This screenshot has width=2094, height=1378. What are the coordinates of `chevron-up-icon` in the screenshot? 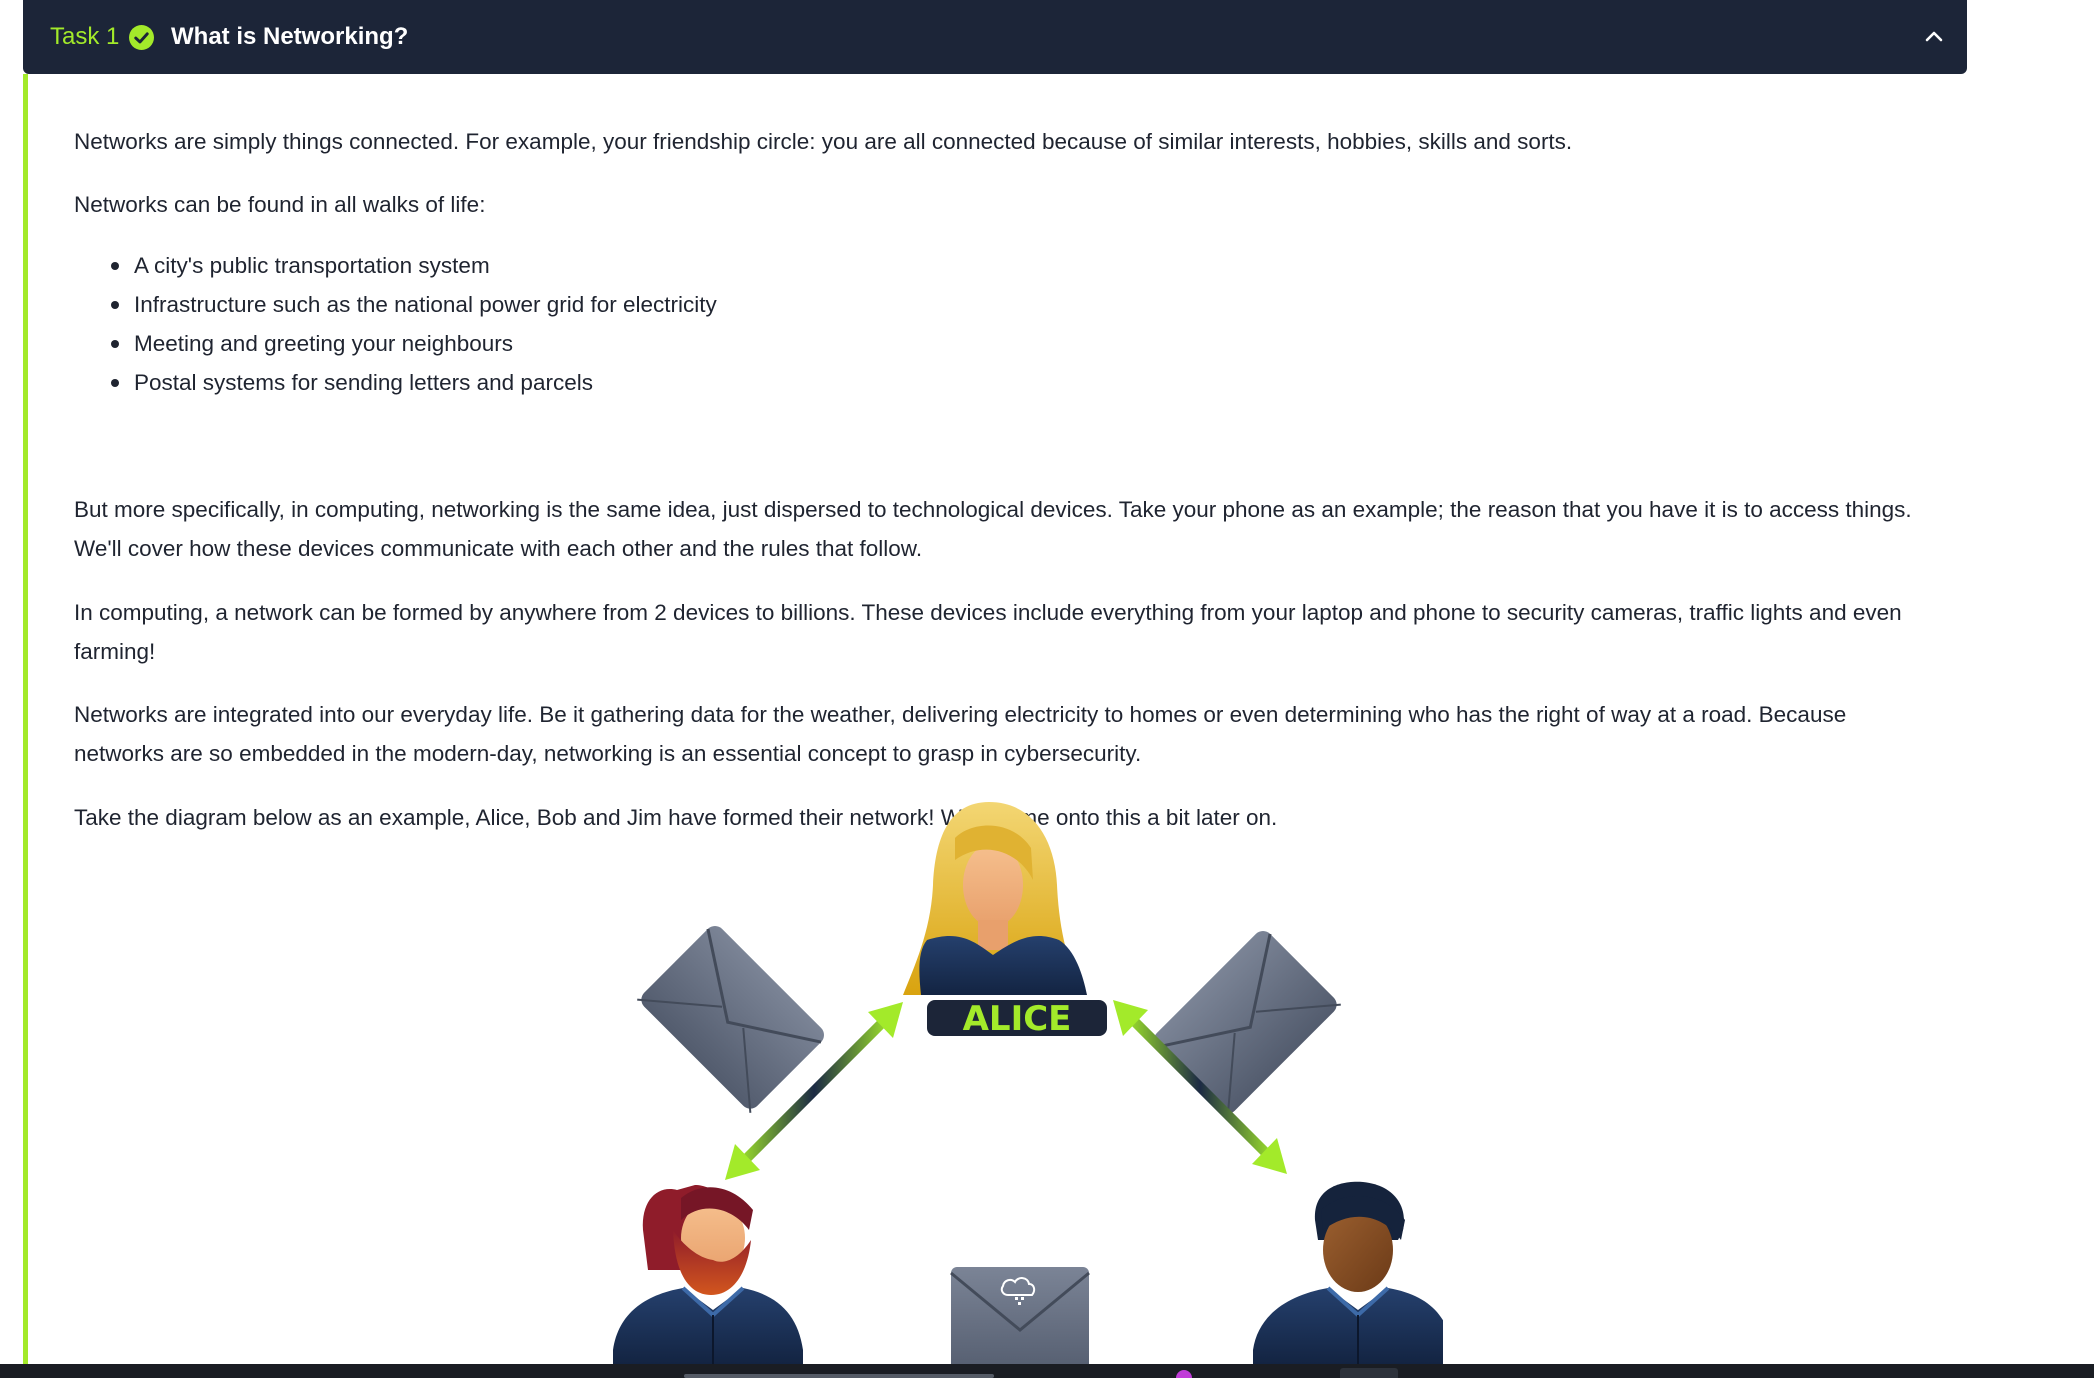 It's located at (1934, 37).